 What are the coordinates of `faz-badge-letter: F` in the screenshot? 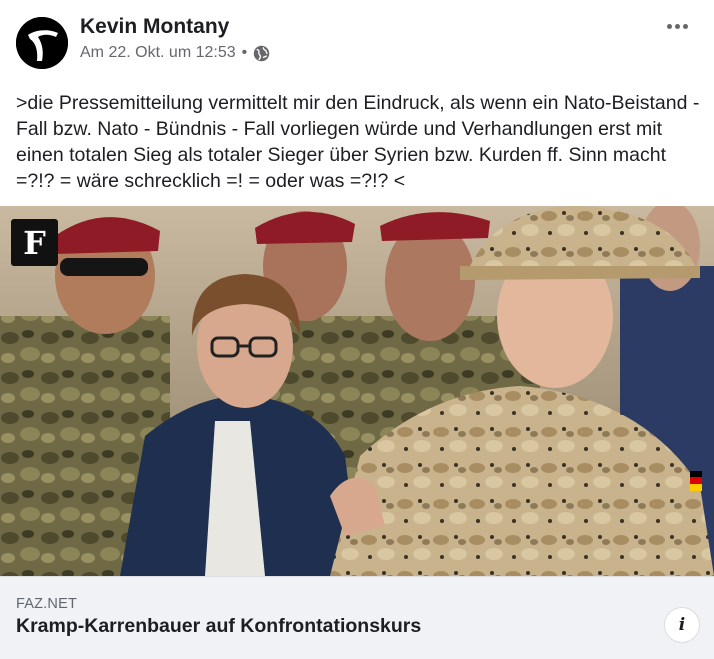 It's located at (34, 243).